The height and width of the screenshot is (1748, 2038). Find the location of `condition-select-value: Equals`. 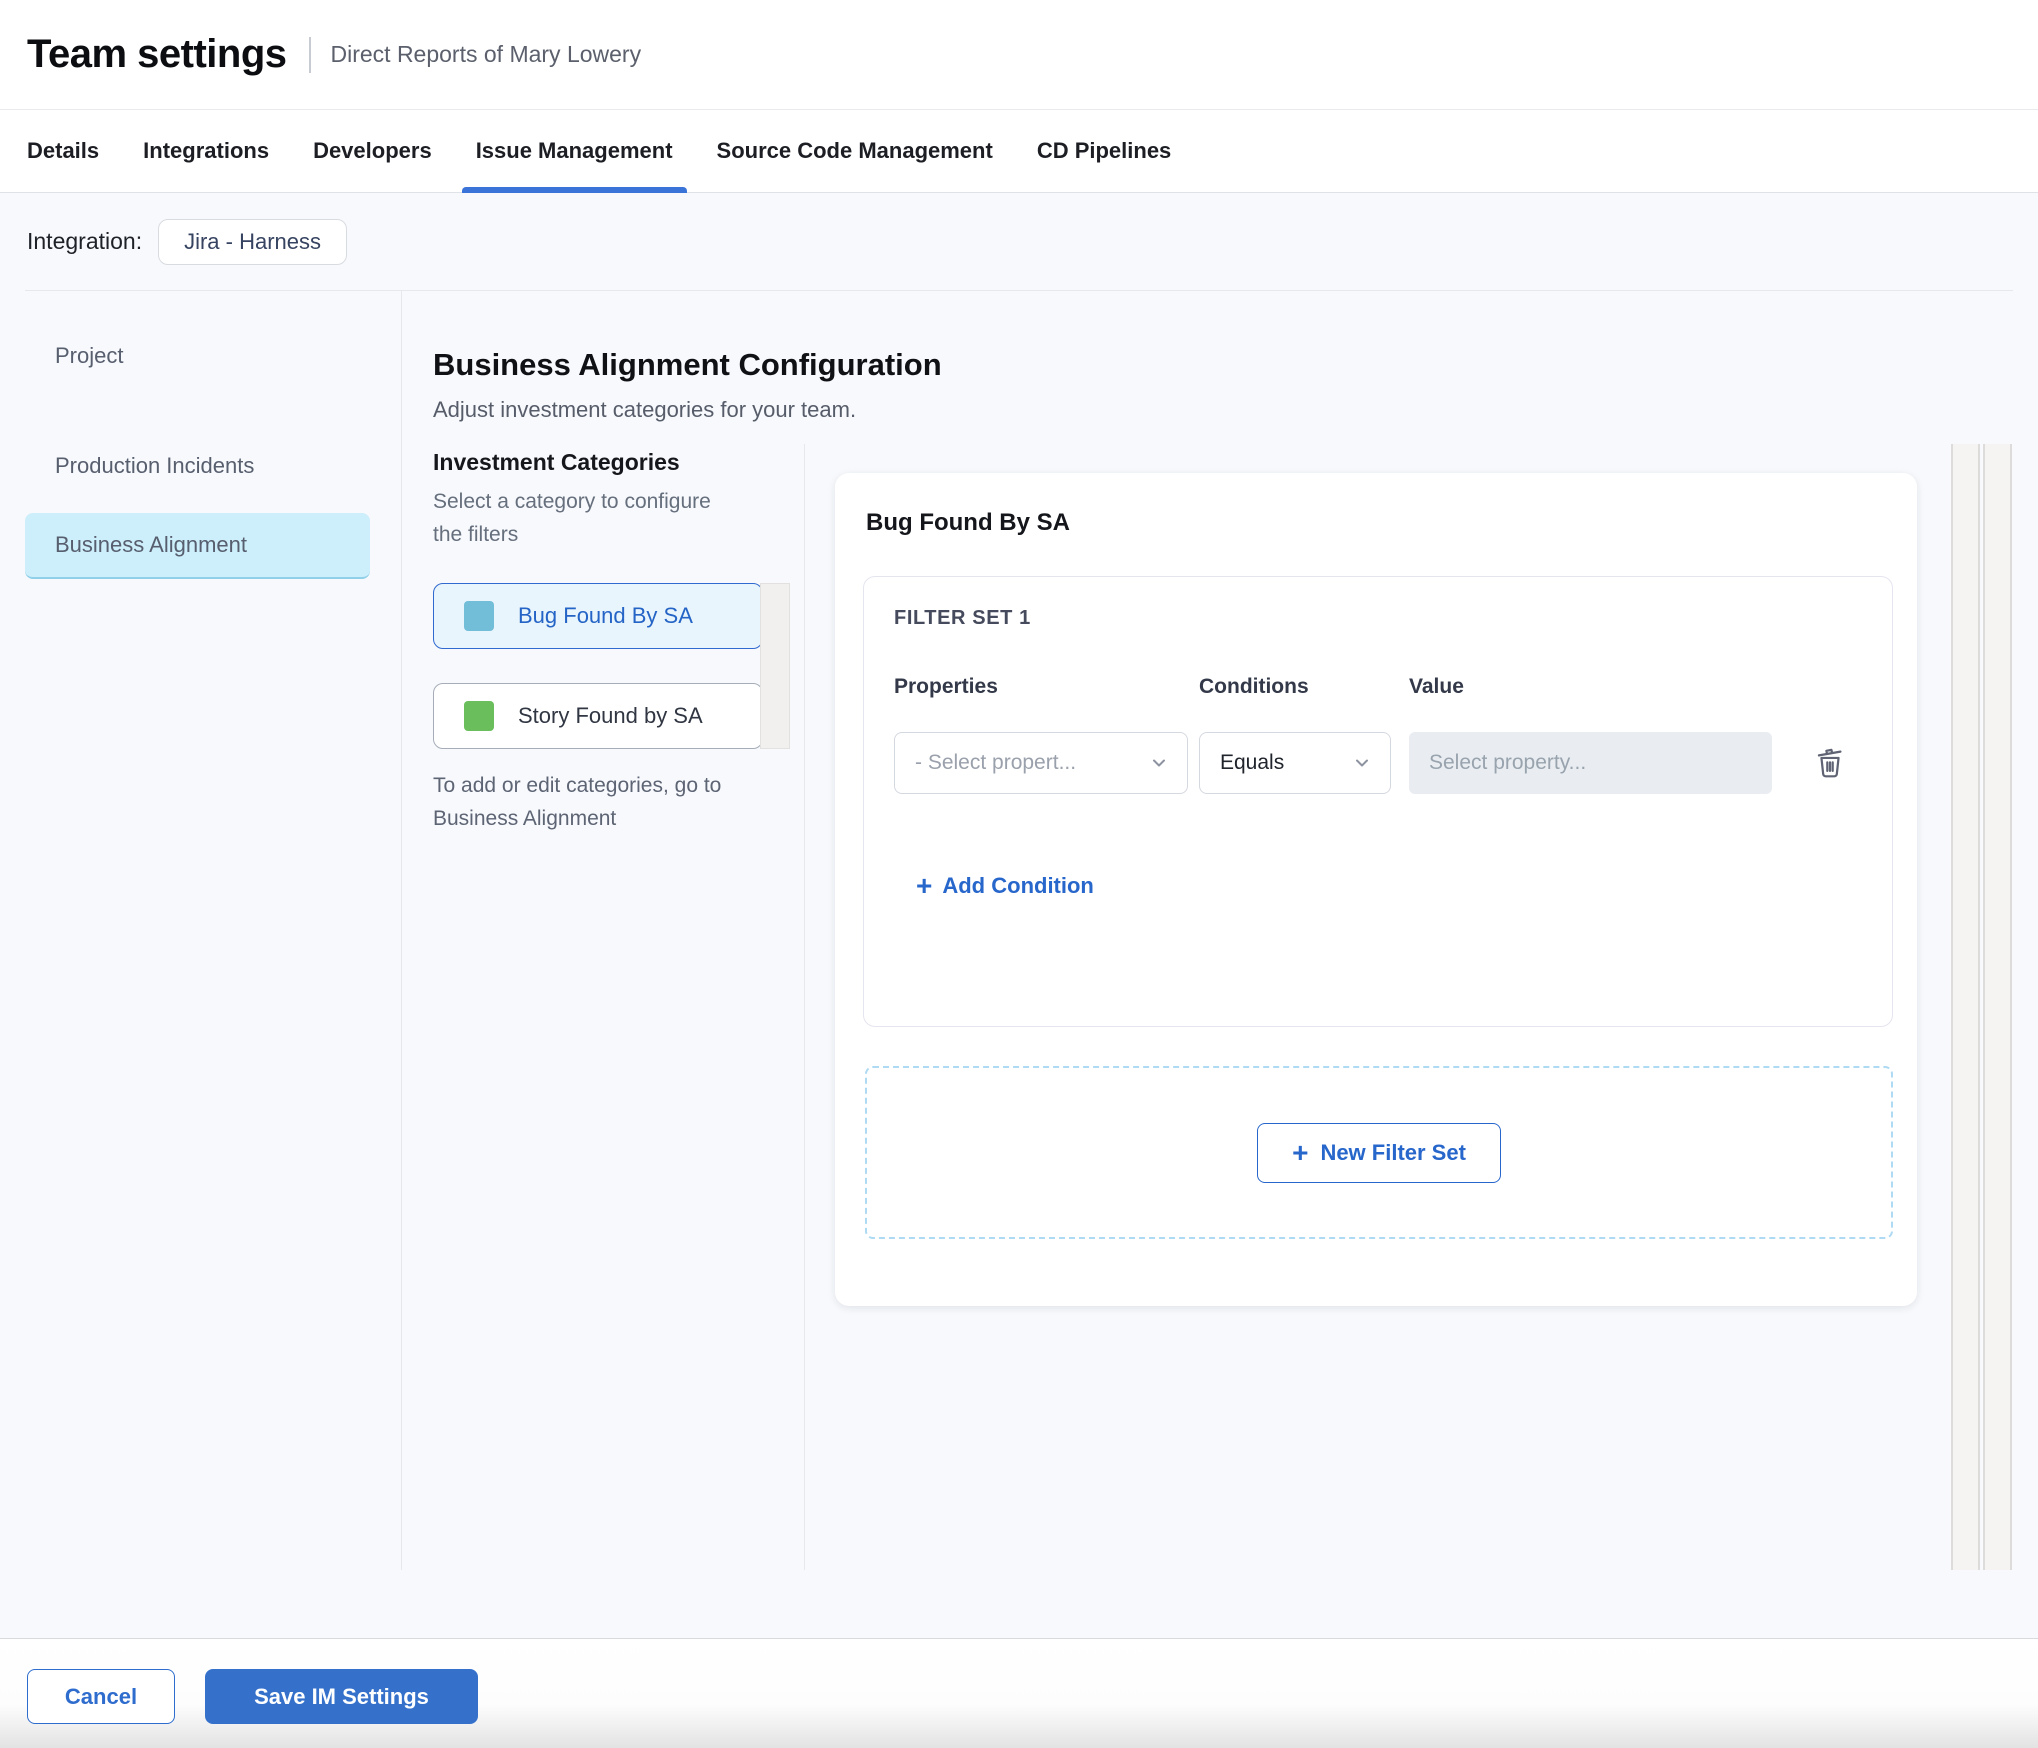

condition-select-value: Equals is located at coordinates (1252, 762).